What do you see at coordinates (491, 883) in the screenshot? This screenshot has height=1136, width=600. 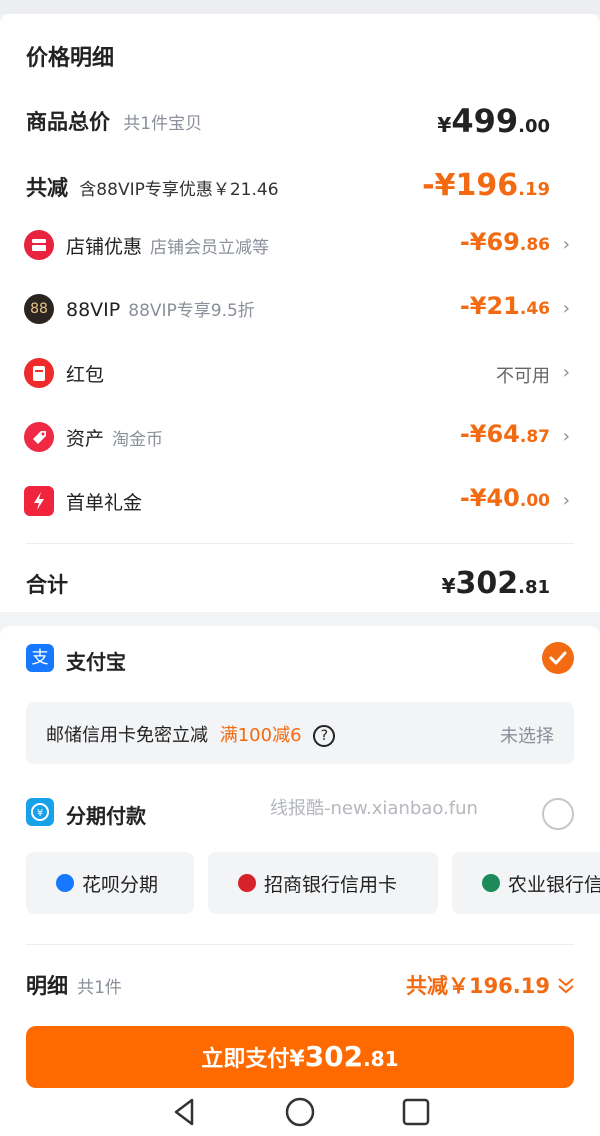 I see `abc-bank-icon` at bounding box center [491, 883].